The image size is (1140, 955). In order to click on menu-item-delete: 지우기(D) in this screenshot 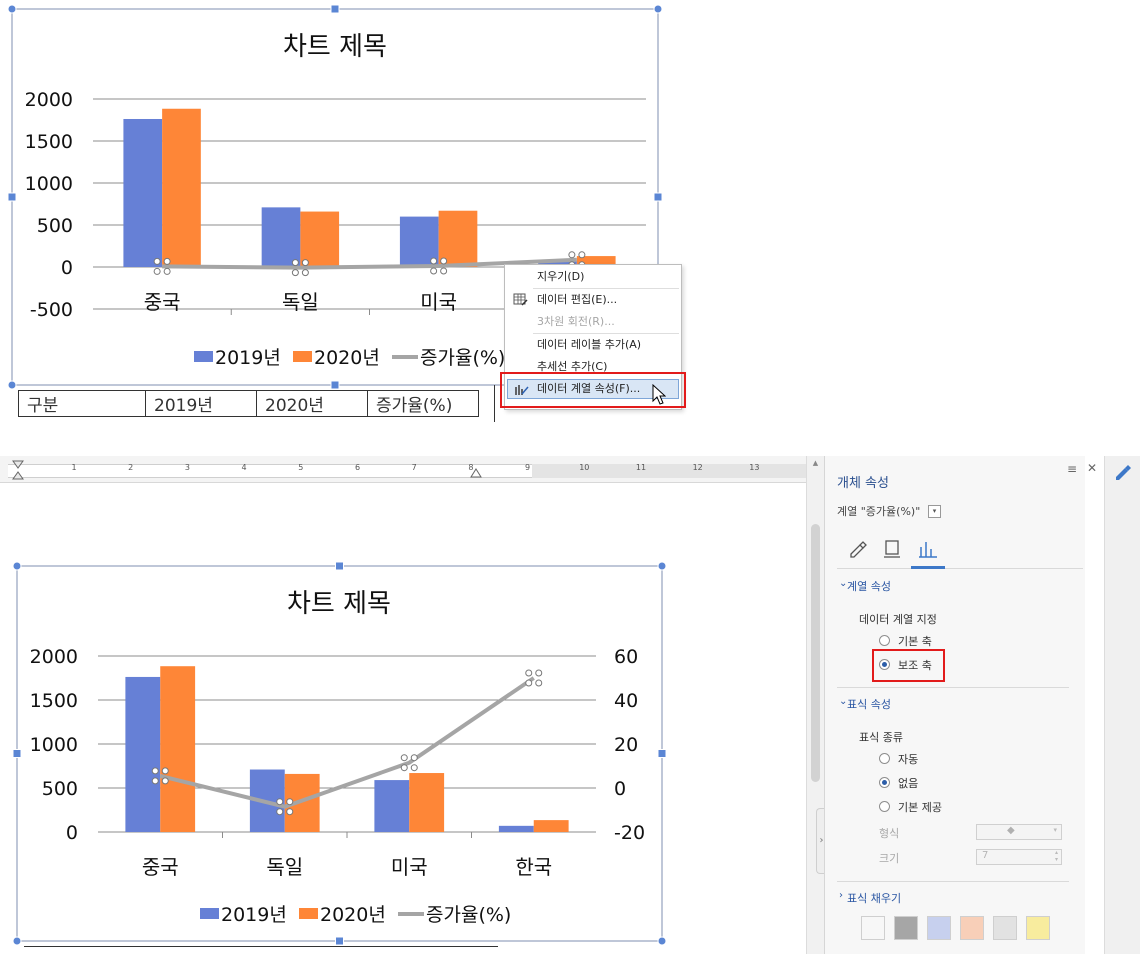, I will do `click(593, 277)`.